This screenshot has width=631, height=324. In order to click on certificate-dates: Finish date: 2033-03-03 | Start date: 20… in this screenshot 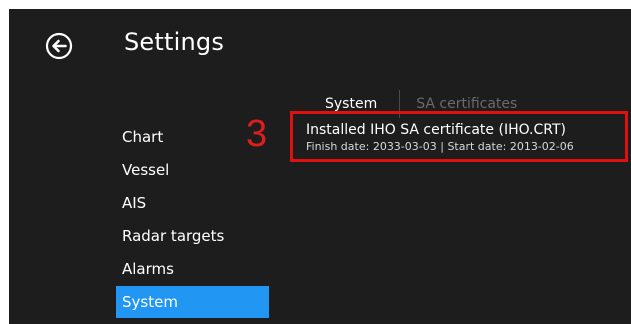, I will do `click(440, 146)`.